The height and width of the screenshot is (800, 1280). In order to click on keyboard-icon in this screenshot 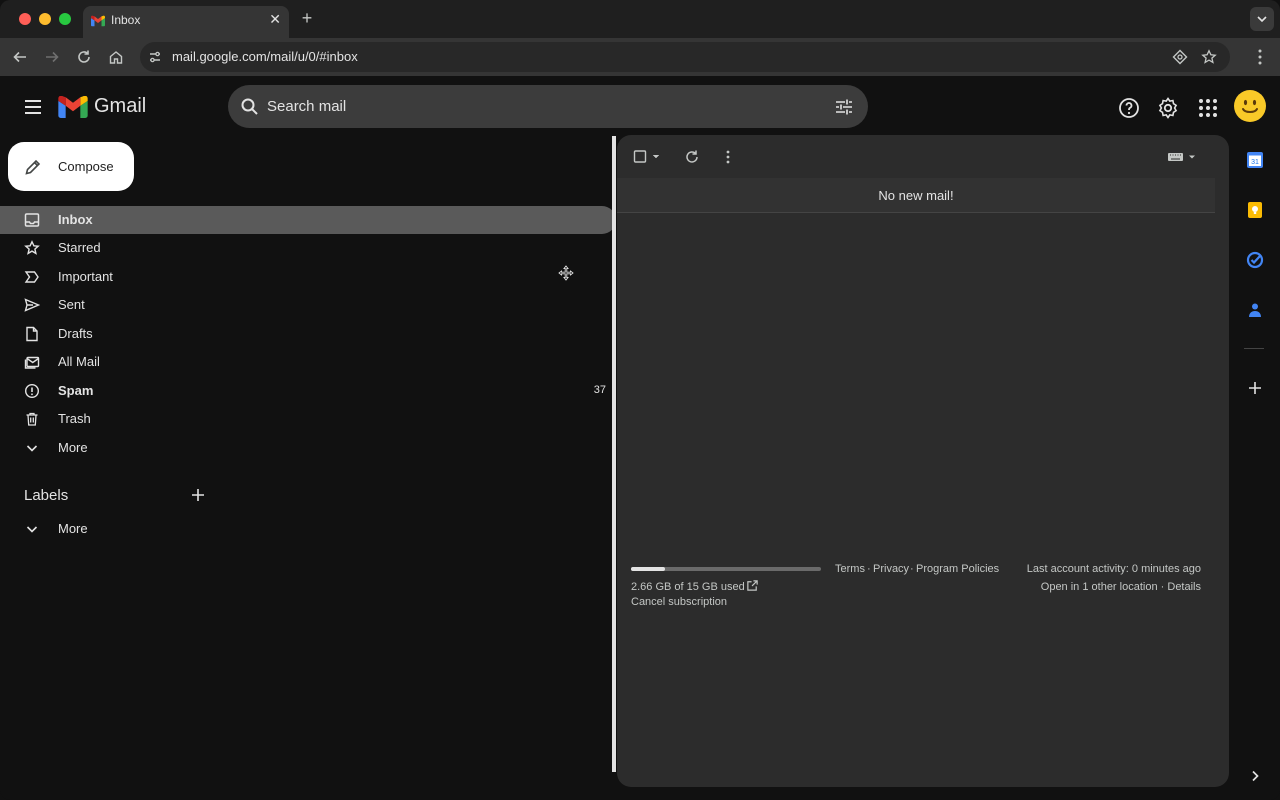, I will do `click(1181, 157)`.